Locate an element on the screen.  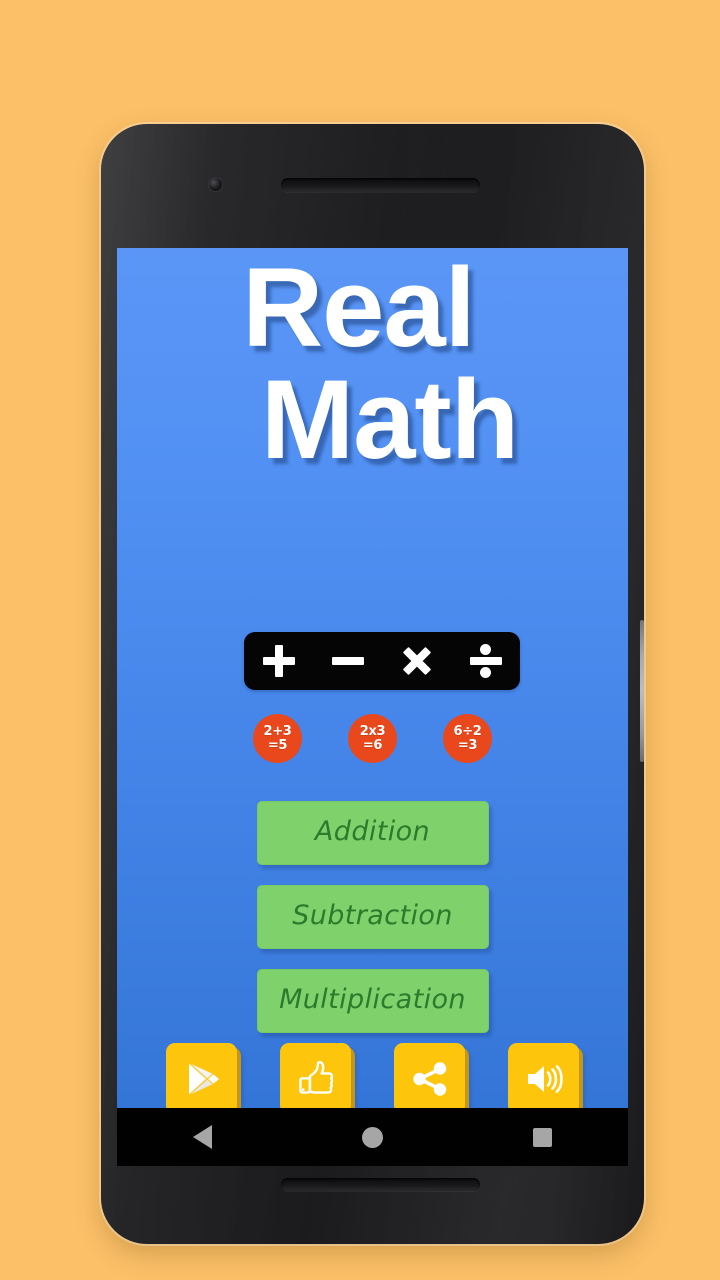
like-button is located at coordinates (315, 1078).